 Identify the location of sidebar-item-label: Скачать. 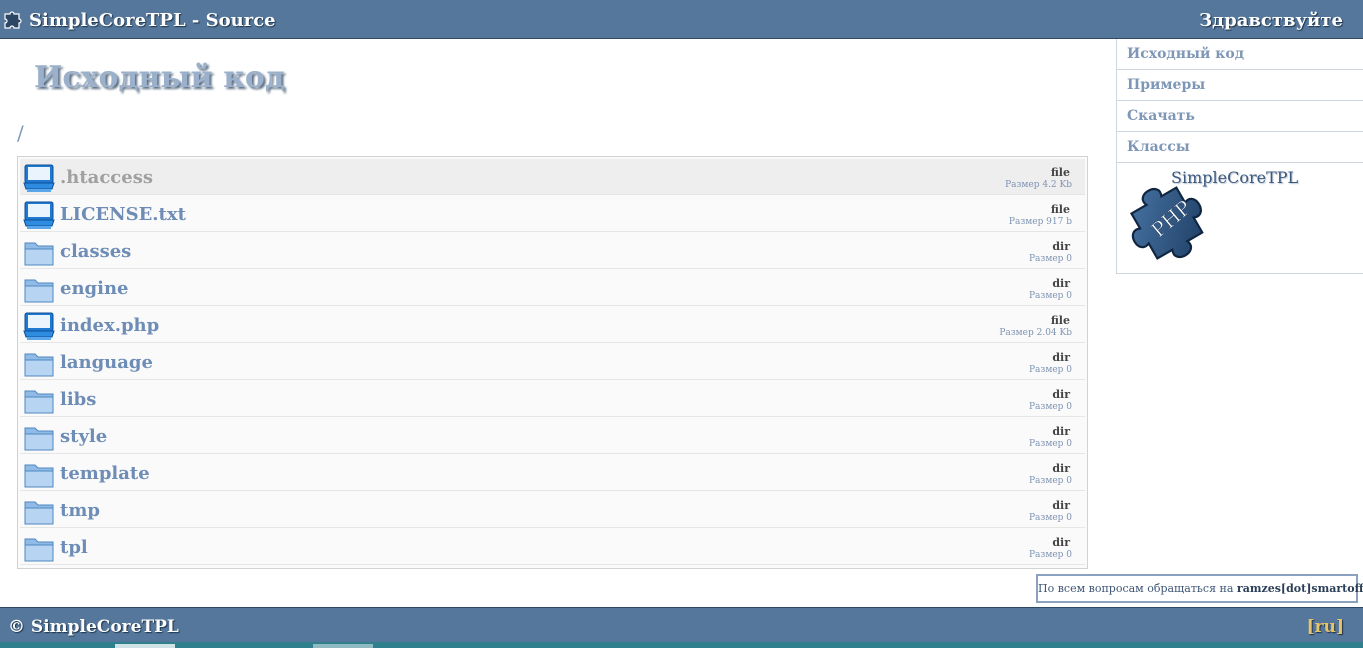
(1161, 116).